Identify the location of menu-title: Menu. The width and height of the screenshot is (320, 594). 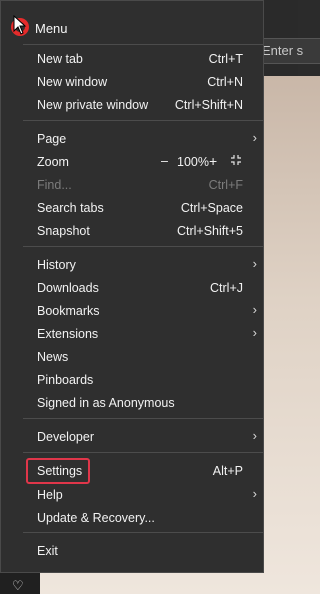
(51, 28).